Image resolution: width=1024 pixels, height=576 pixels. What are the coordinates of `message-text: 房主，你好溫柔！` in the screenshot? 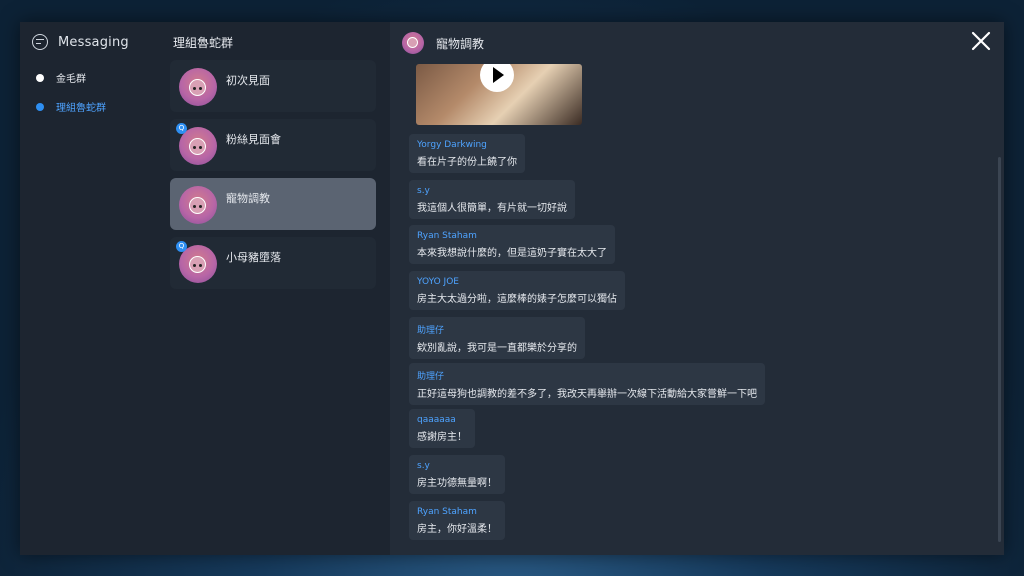 It's located at (457, 529).